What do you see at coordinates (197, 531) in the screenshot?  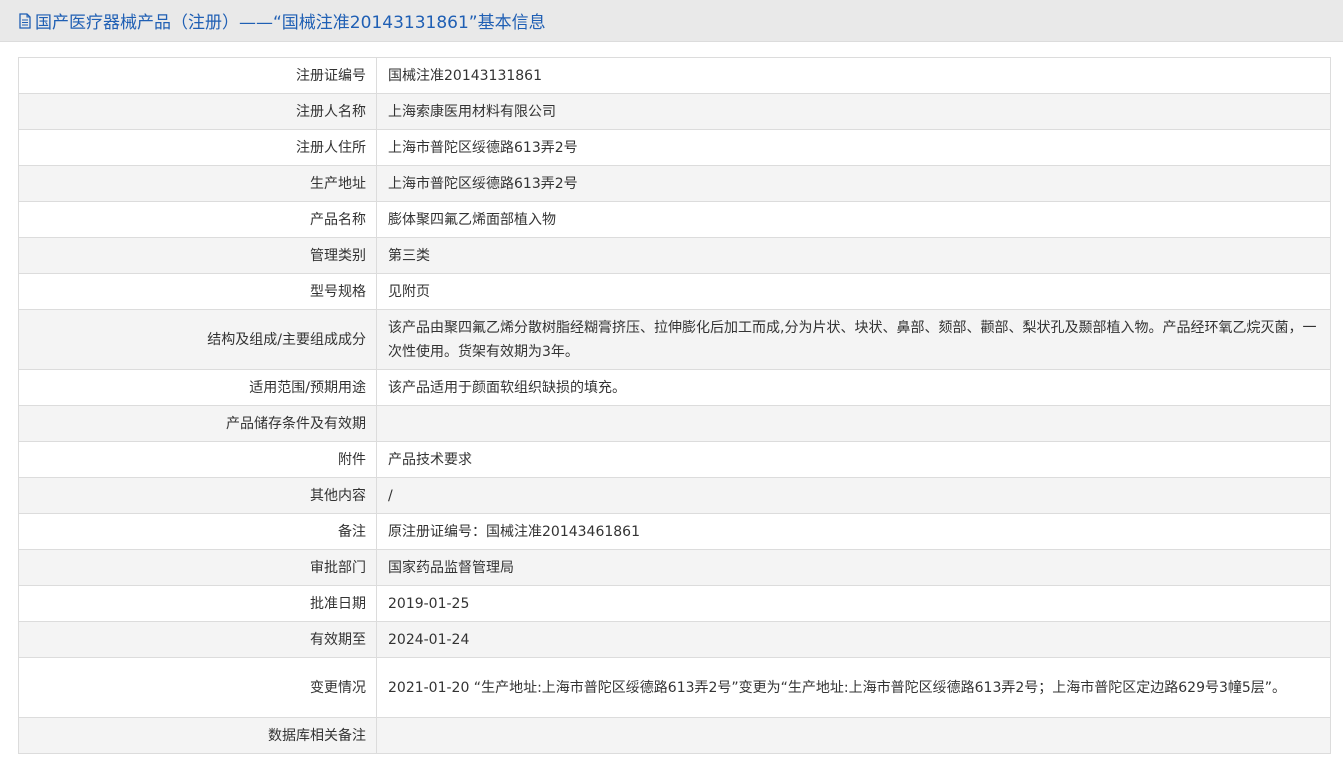 I see `field-label: 备注` at bounding box center [197, 531].